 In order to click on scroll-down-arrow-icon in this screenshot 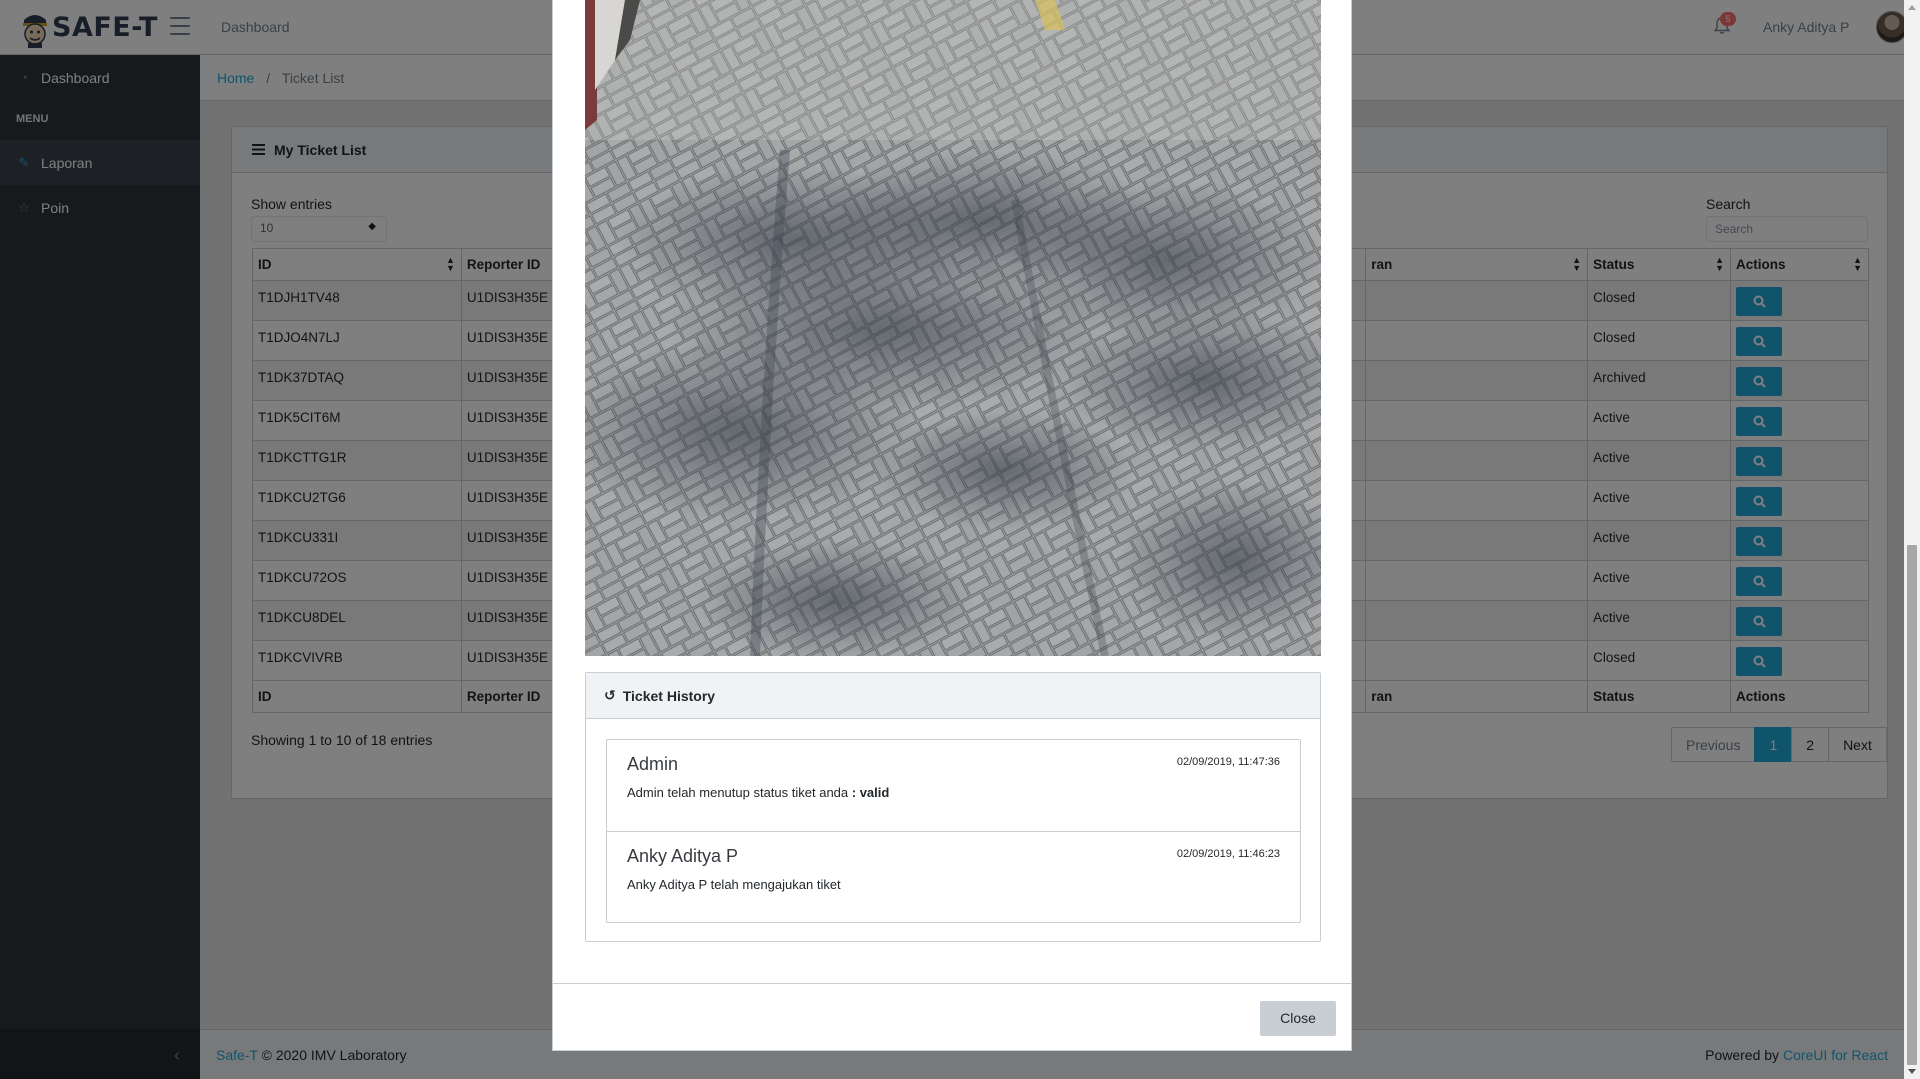, I will do `click(1912, 1071)`.